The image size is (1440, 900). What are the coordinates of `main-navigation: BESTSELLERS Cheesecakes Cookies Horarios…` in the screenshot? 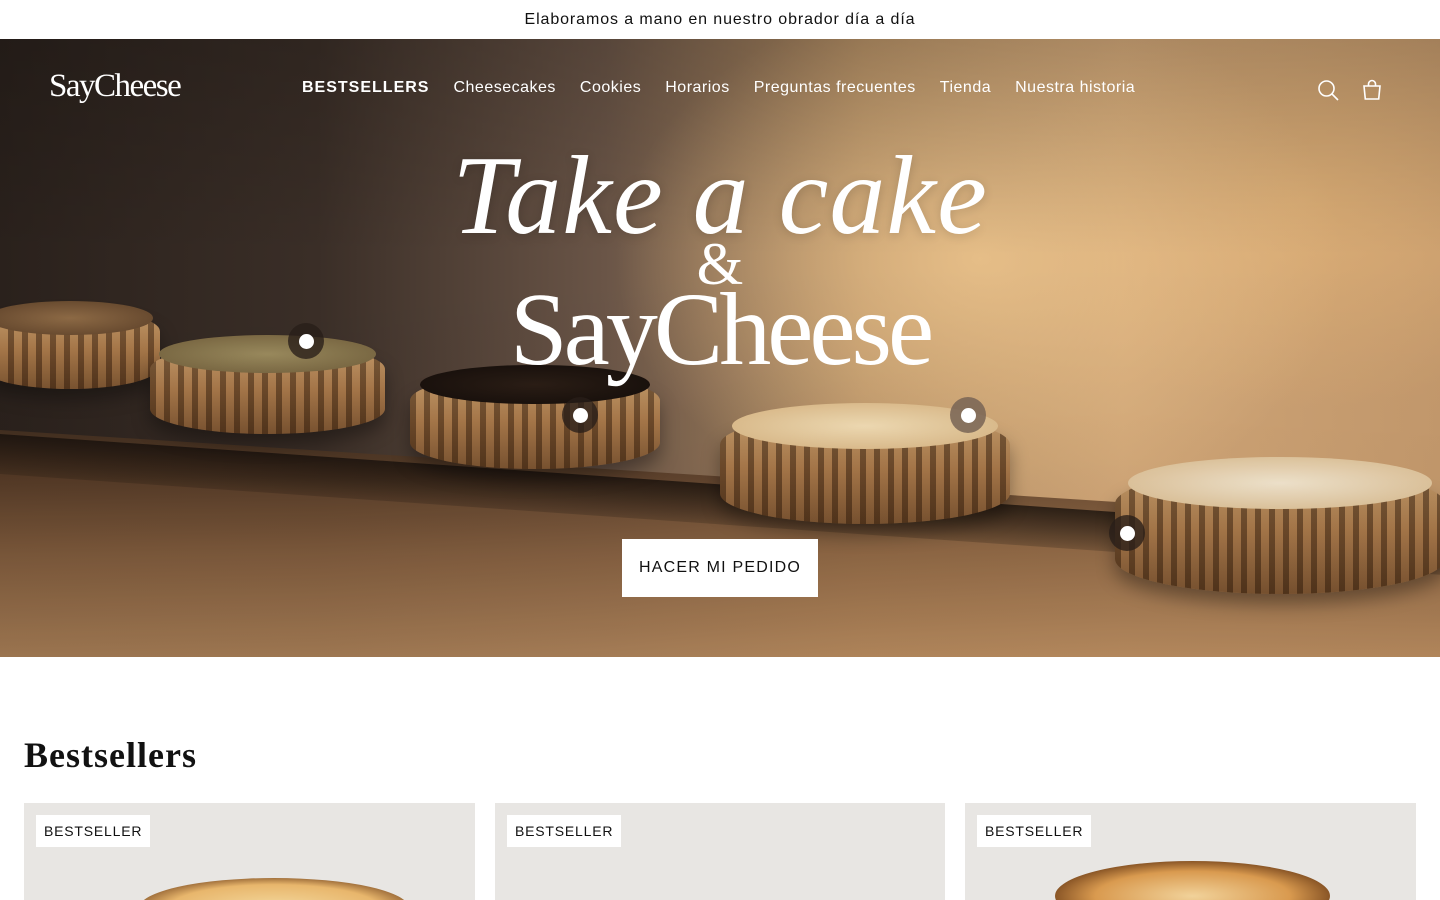 It's located at (718, 88).